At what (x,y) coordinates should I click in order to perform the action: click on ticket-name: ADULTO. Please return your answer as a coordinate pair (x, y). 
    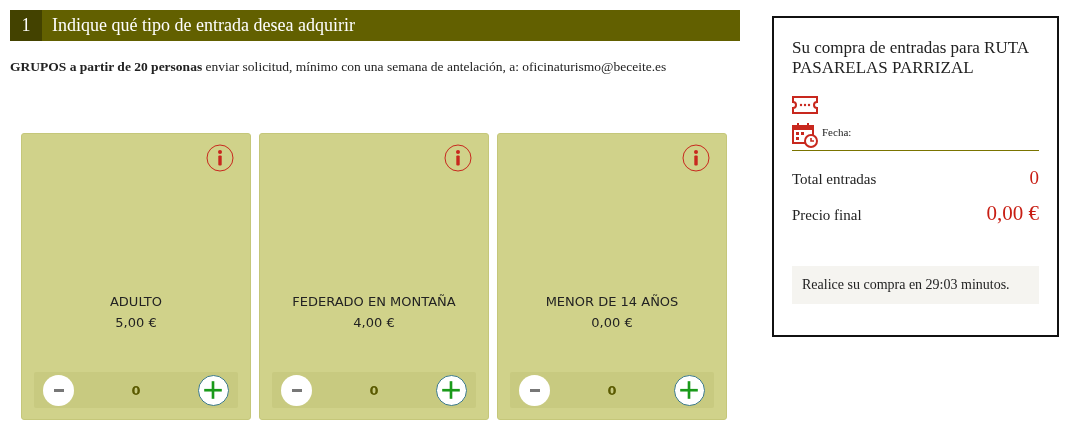
    Looking at the image, I should click on (135, 301).